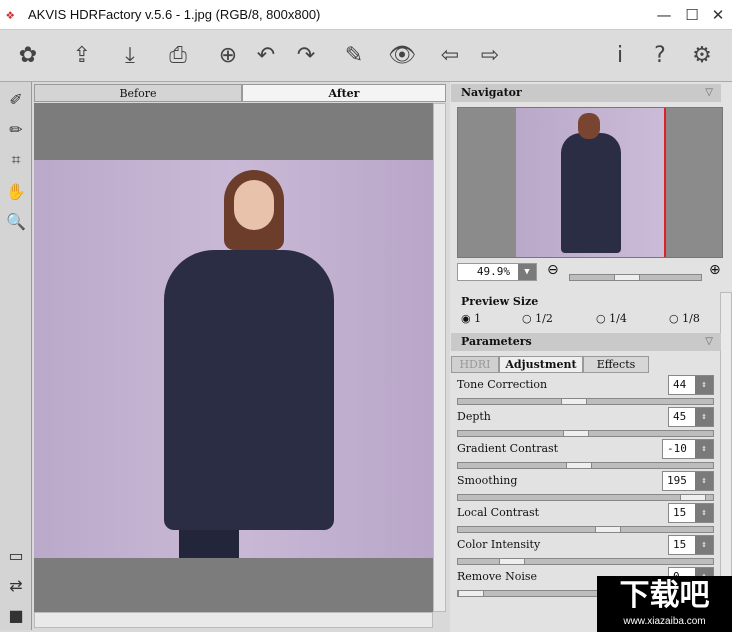  I want to click on close-button: ✕, so click(718, 15).